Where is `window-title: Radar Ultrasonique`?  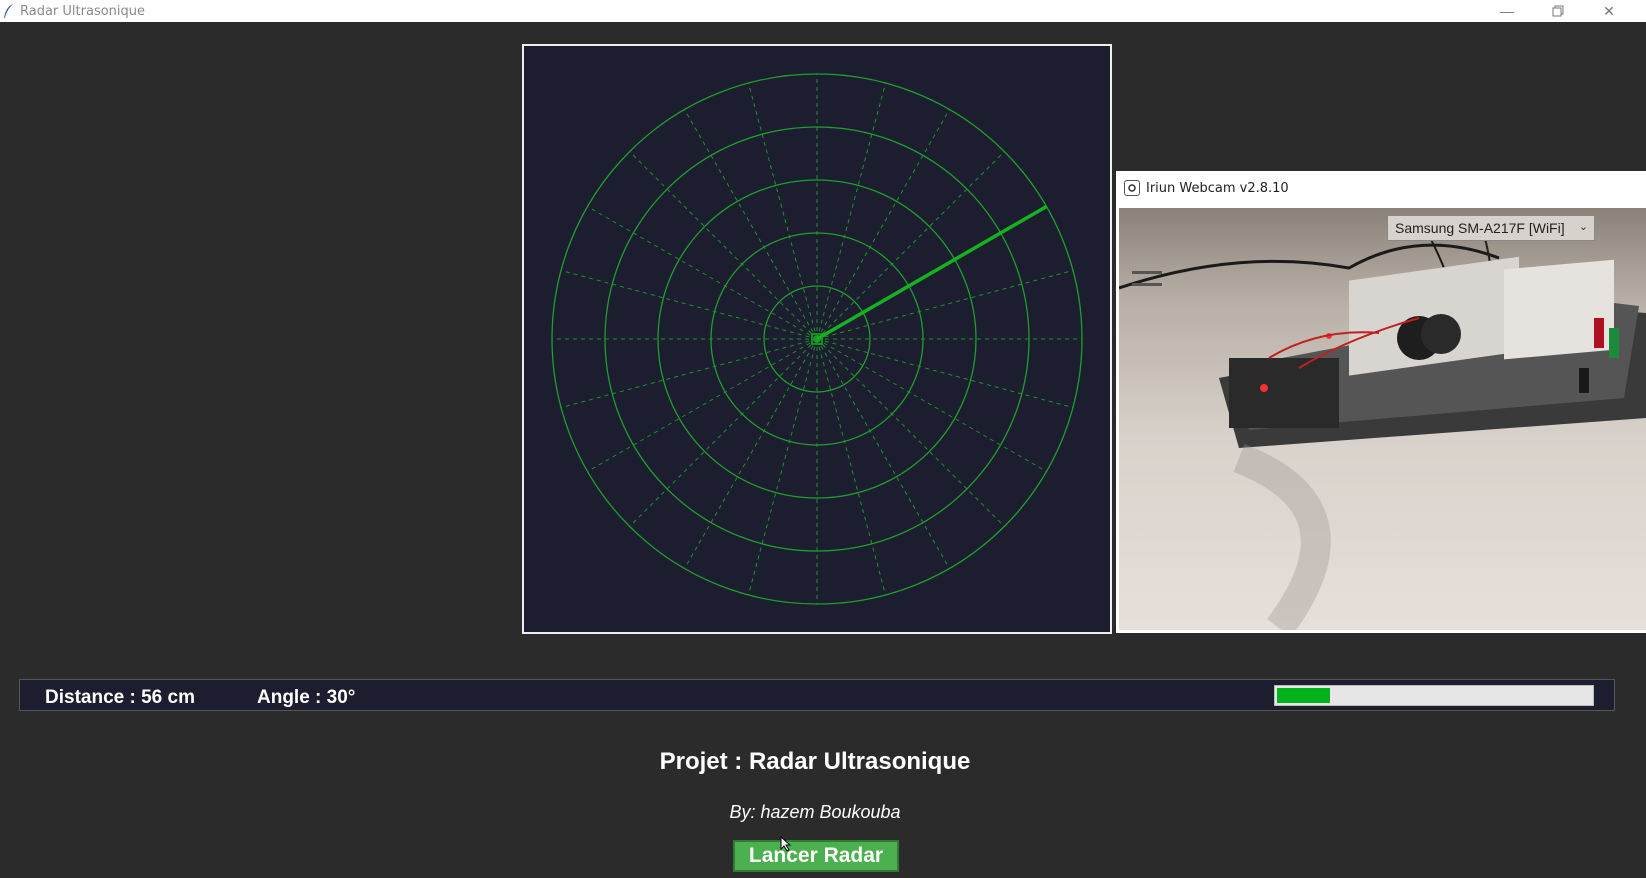
window-title: Radar Ultrasonique is located at coordinates (83, 11).